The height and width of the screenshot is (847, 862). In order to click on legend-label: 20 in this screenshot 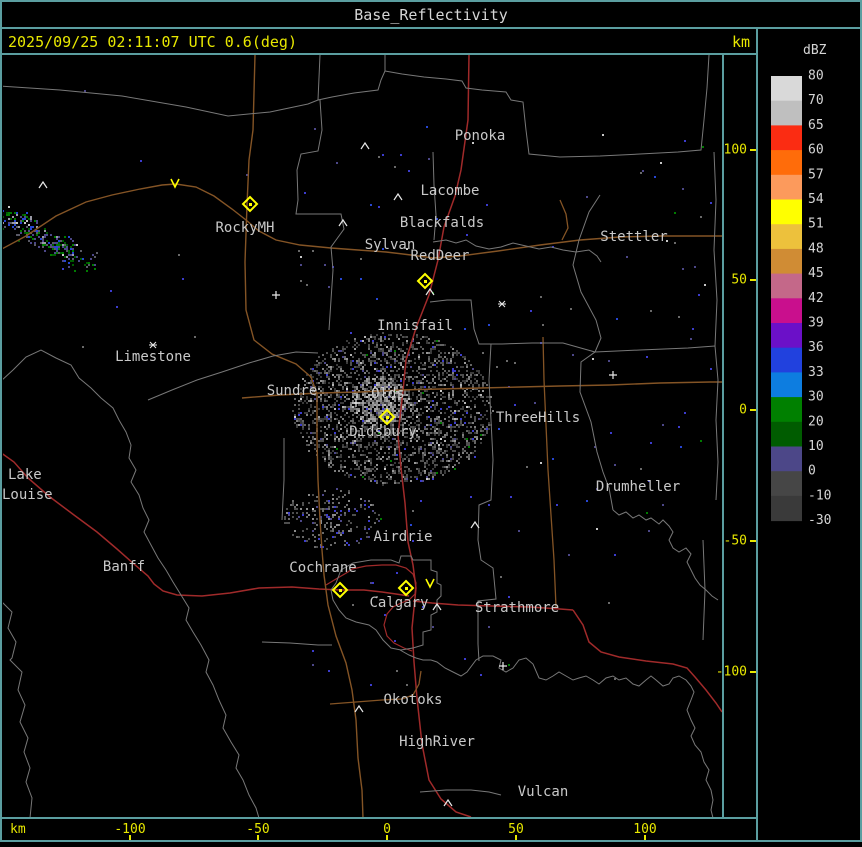, I will do `click(816, 421)`.